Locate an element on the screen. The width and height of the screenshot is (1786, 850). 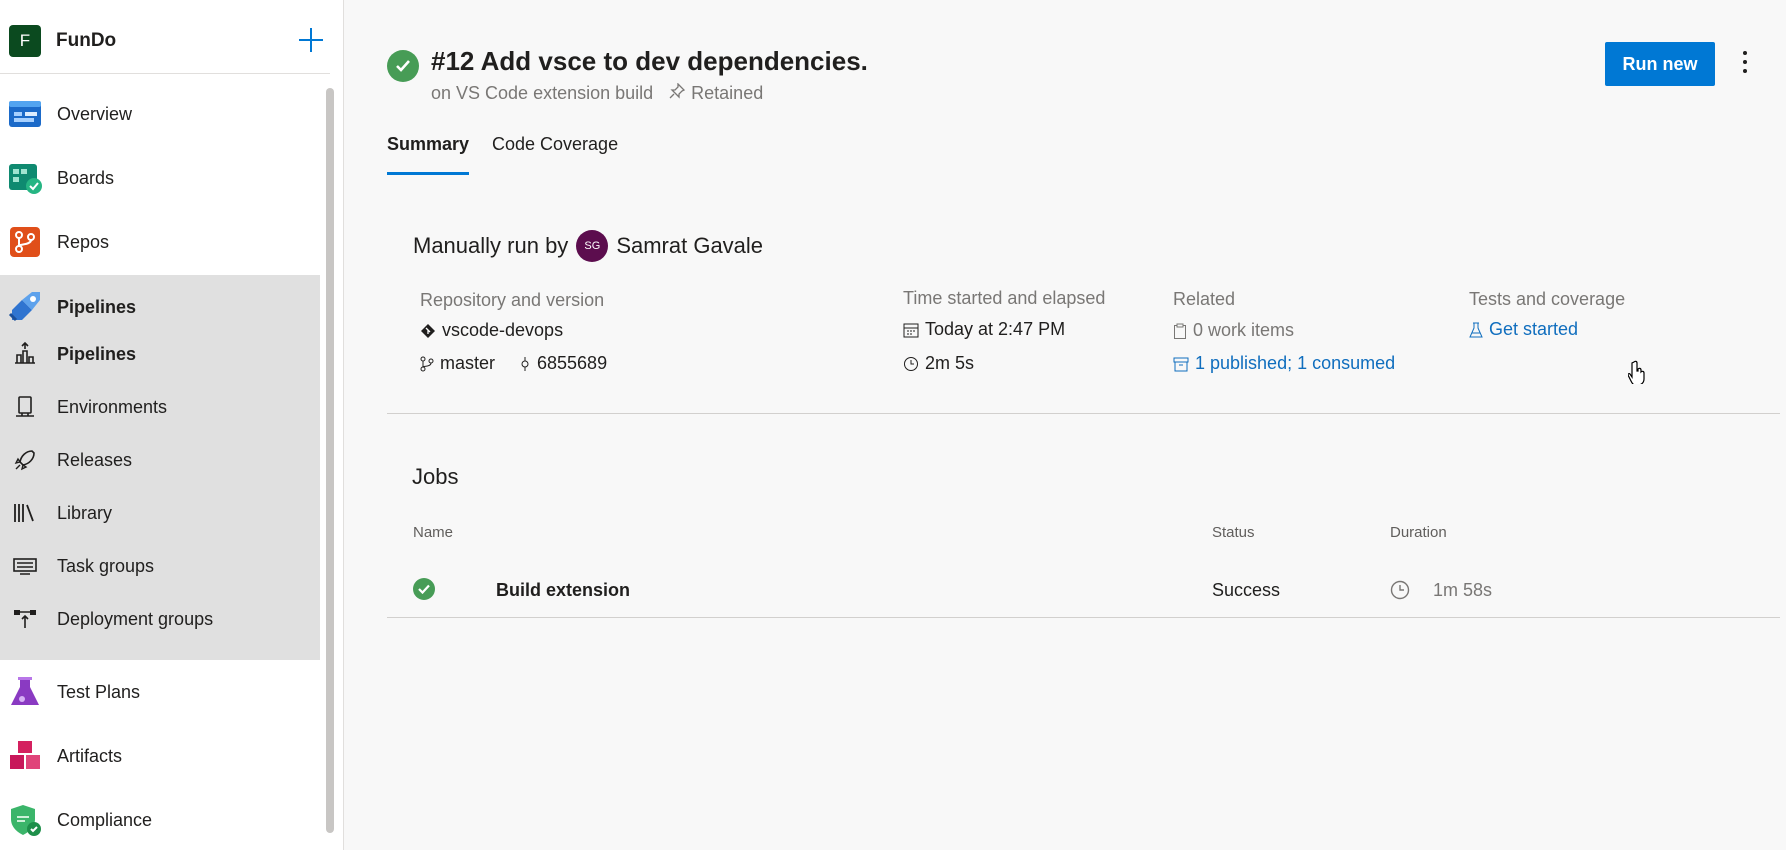
calendar-icon is located at coordinates (911, 330).